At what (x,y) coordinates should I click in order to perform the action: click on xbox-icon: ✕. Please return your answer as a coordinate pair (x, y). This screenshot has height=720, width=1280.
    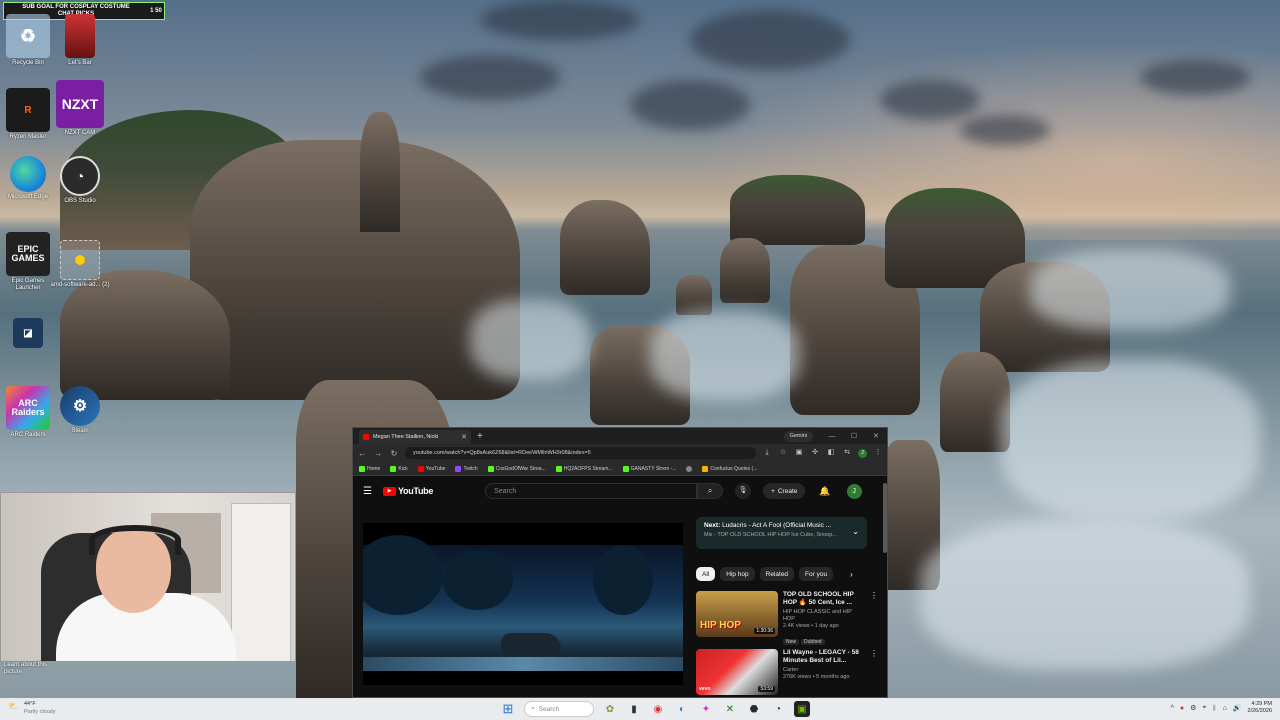
    Looking at the image, I should click on (730, 709).